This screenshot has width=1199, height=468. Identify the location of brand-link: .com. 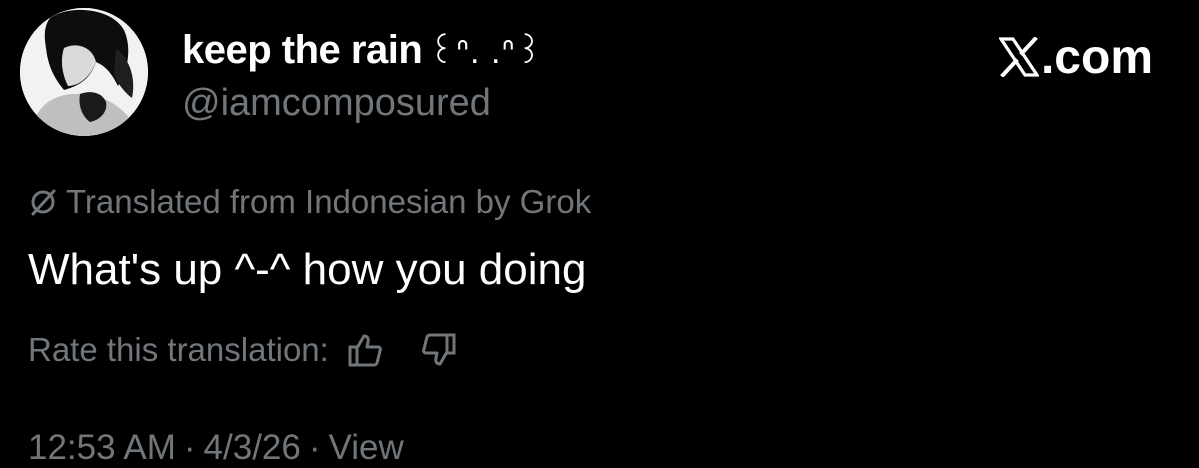
(1075, 57).